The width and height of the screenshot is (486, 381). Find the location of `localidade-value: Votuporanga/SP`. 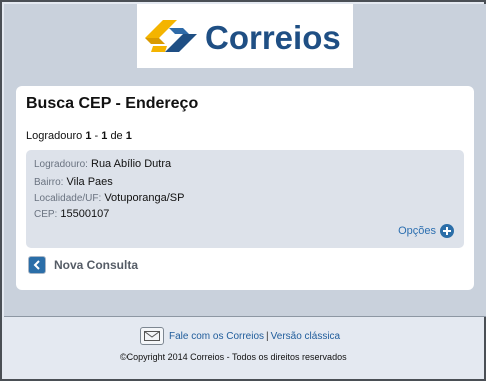

localidade-value: Votuporanga/SP is located at coordinates (144, 198).